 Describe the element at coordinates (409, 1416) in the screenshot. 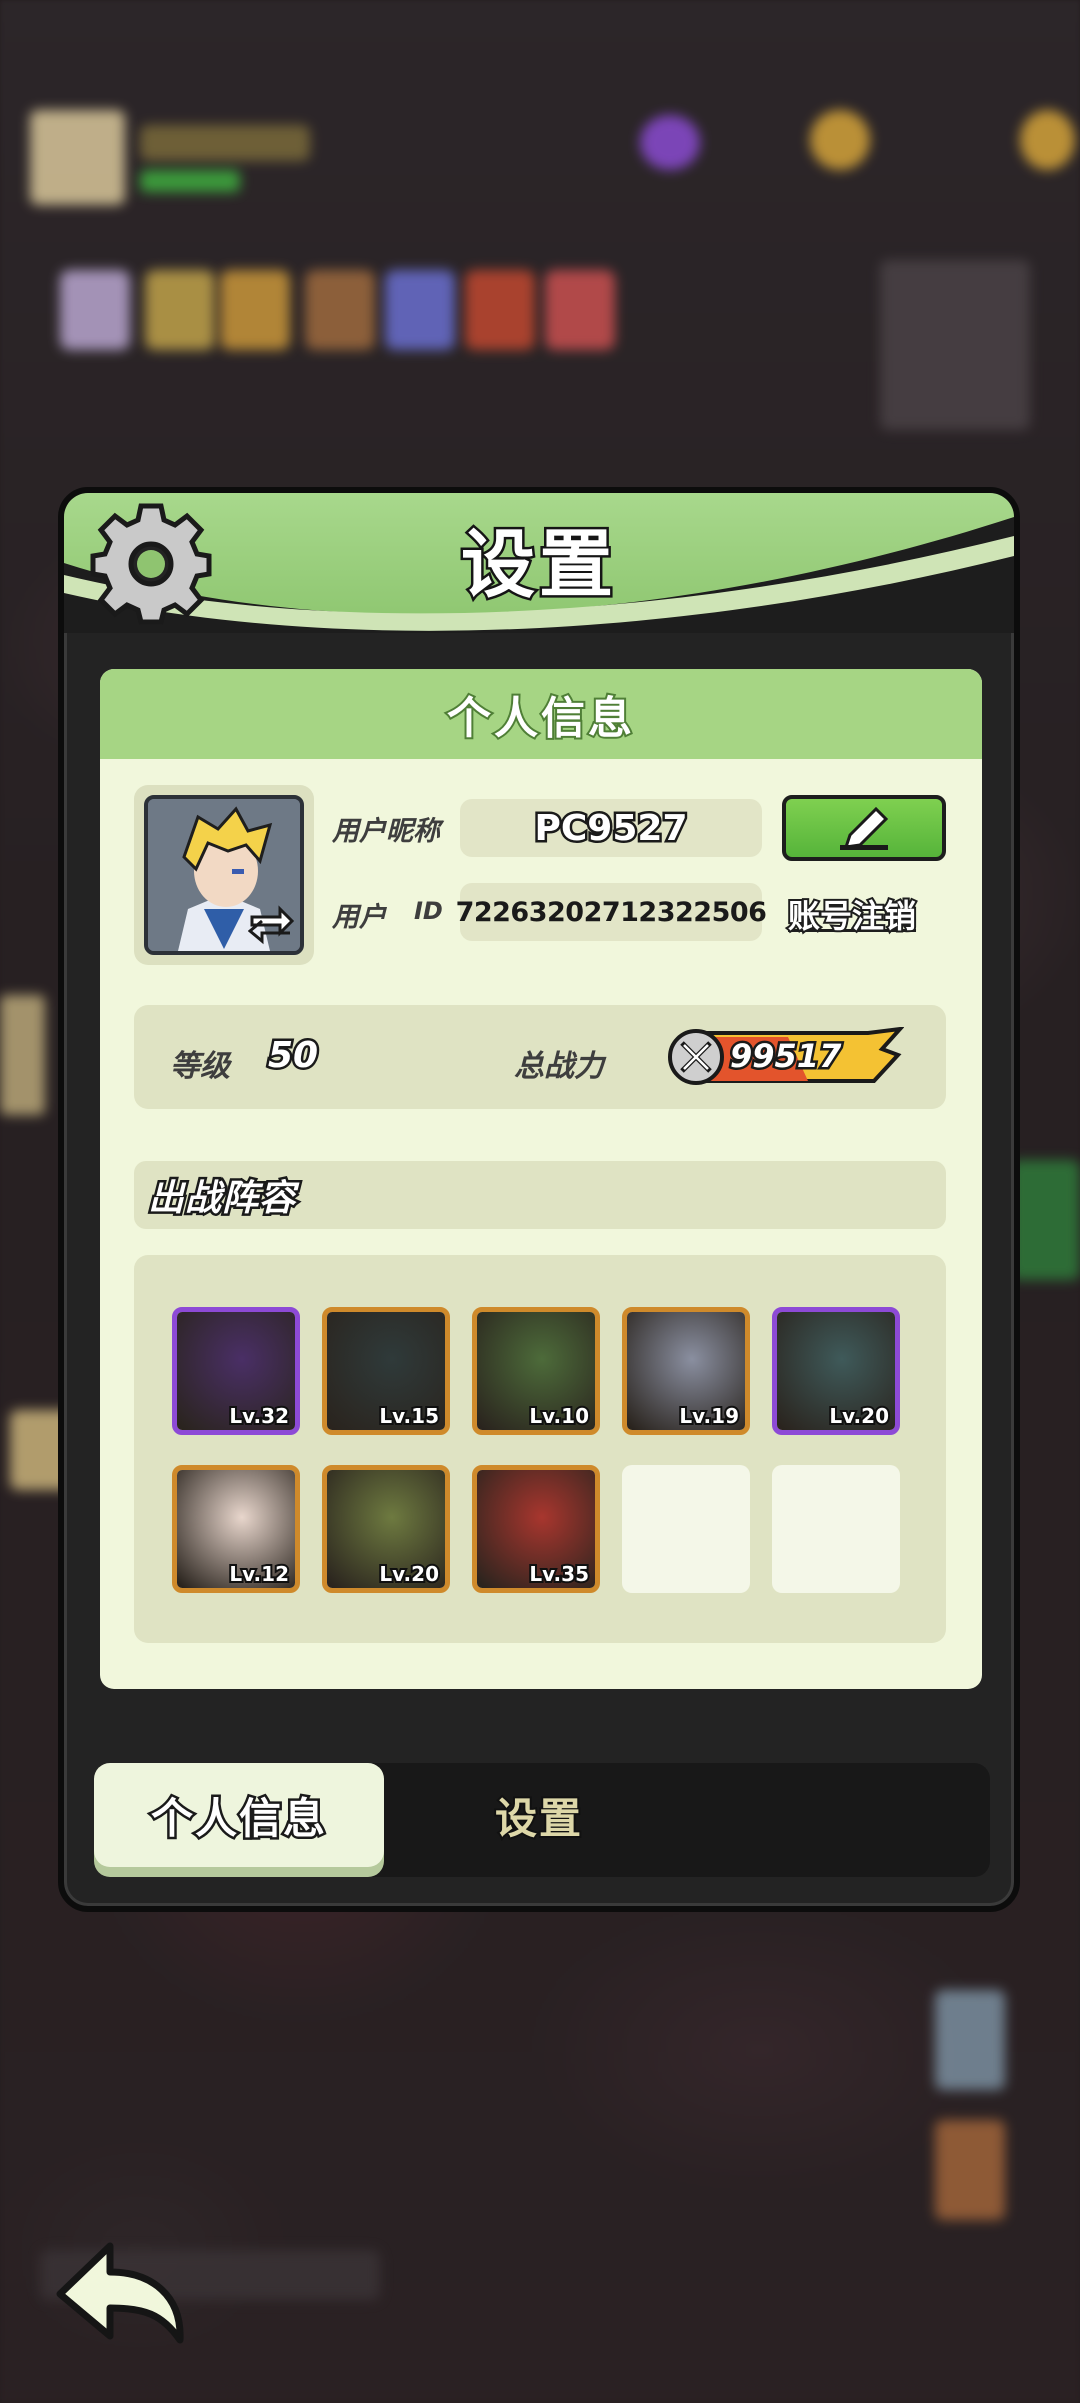

I see `hero-level: Lv.15` at that location.